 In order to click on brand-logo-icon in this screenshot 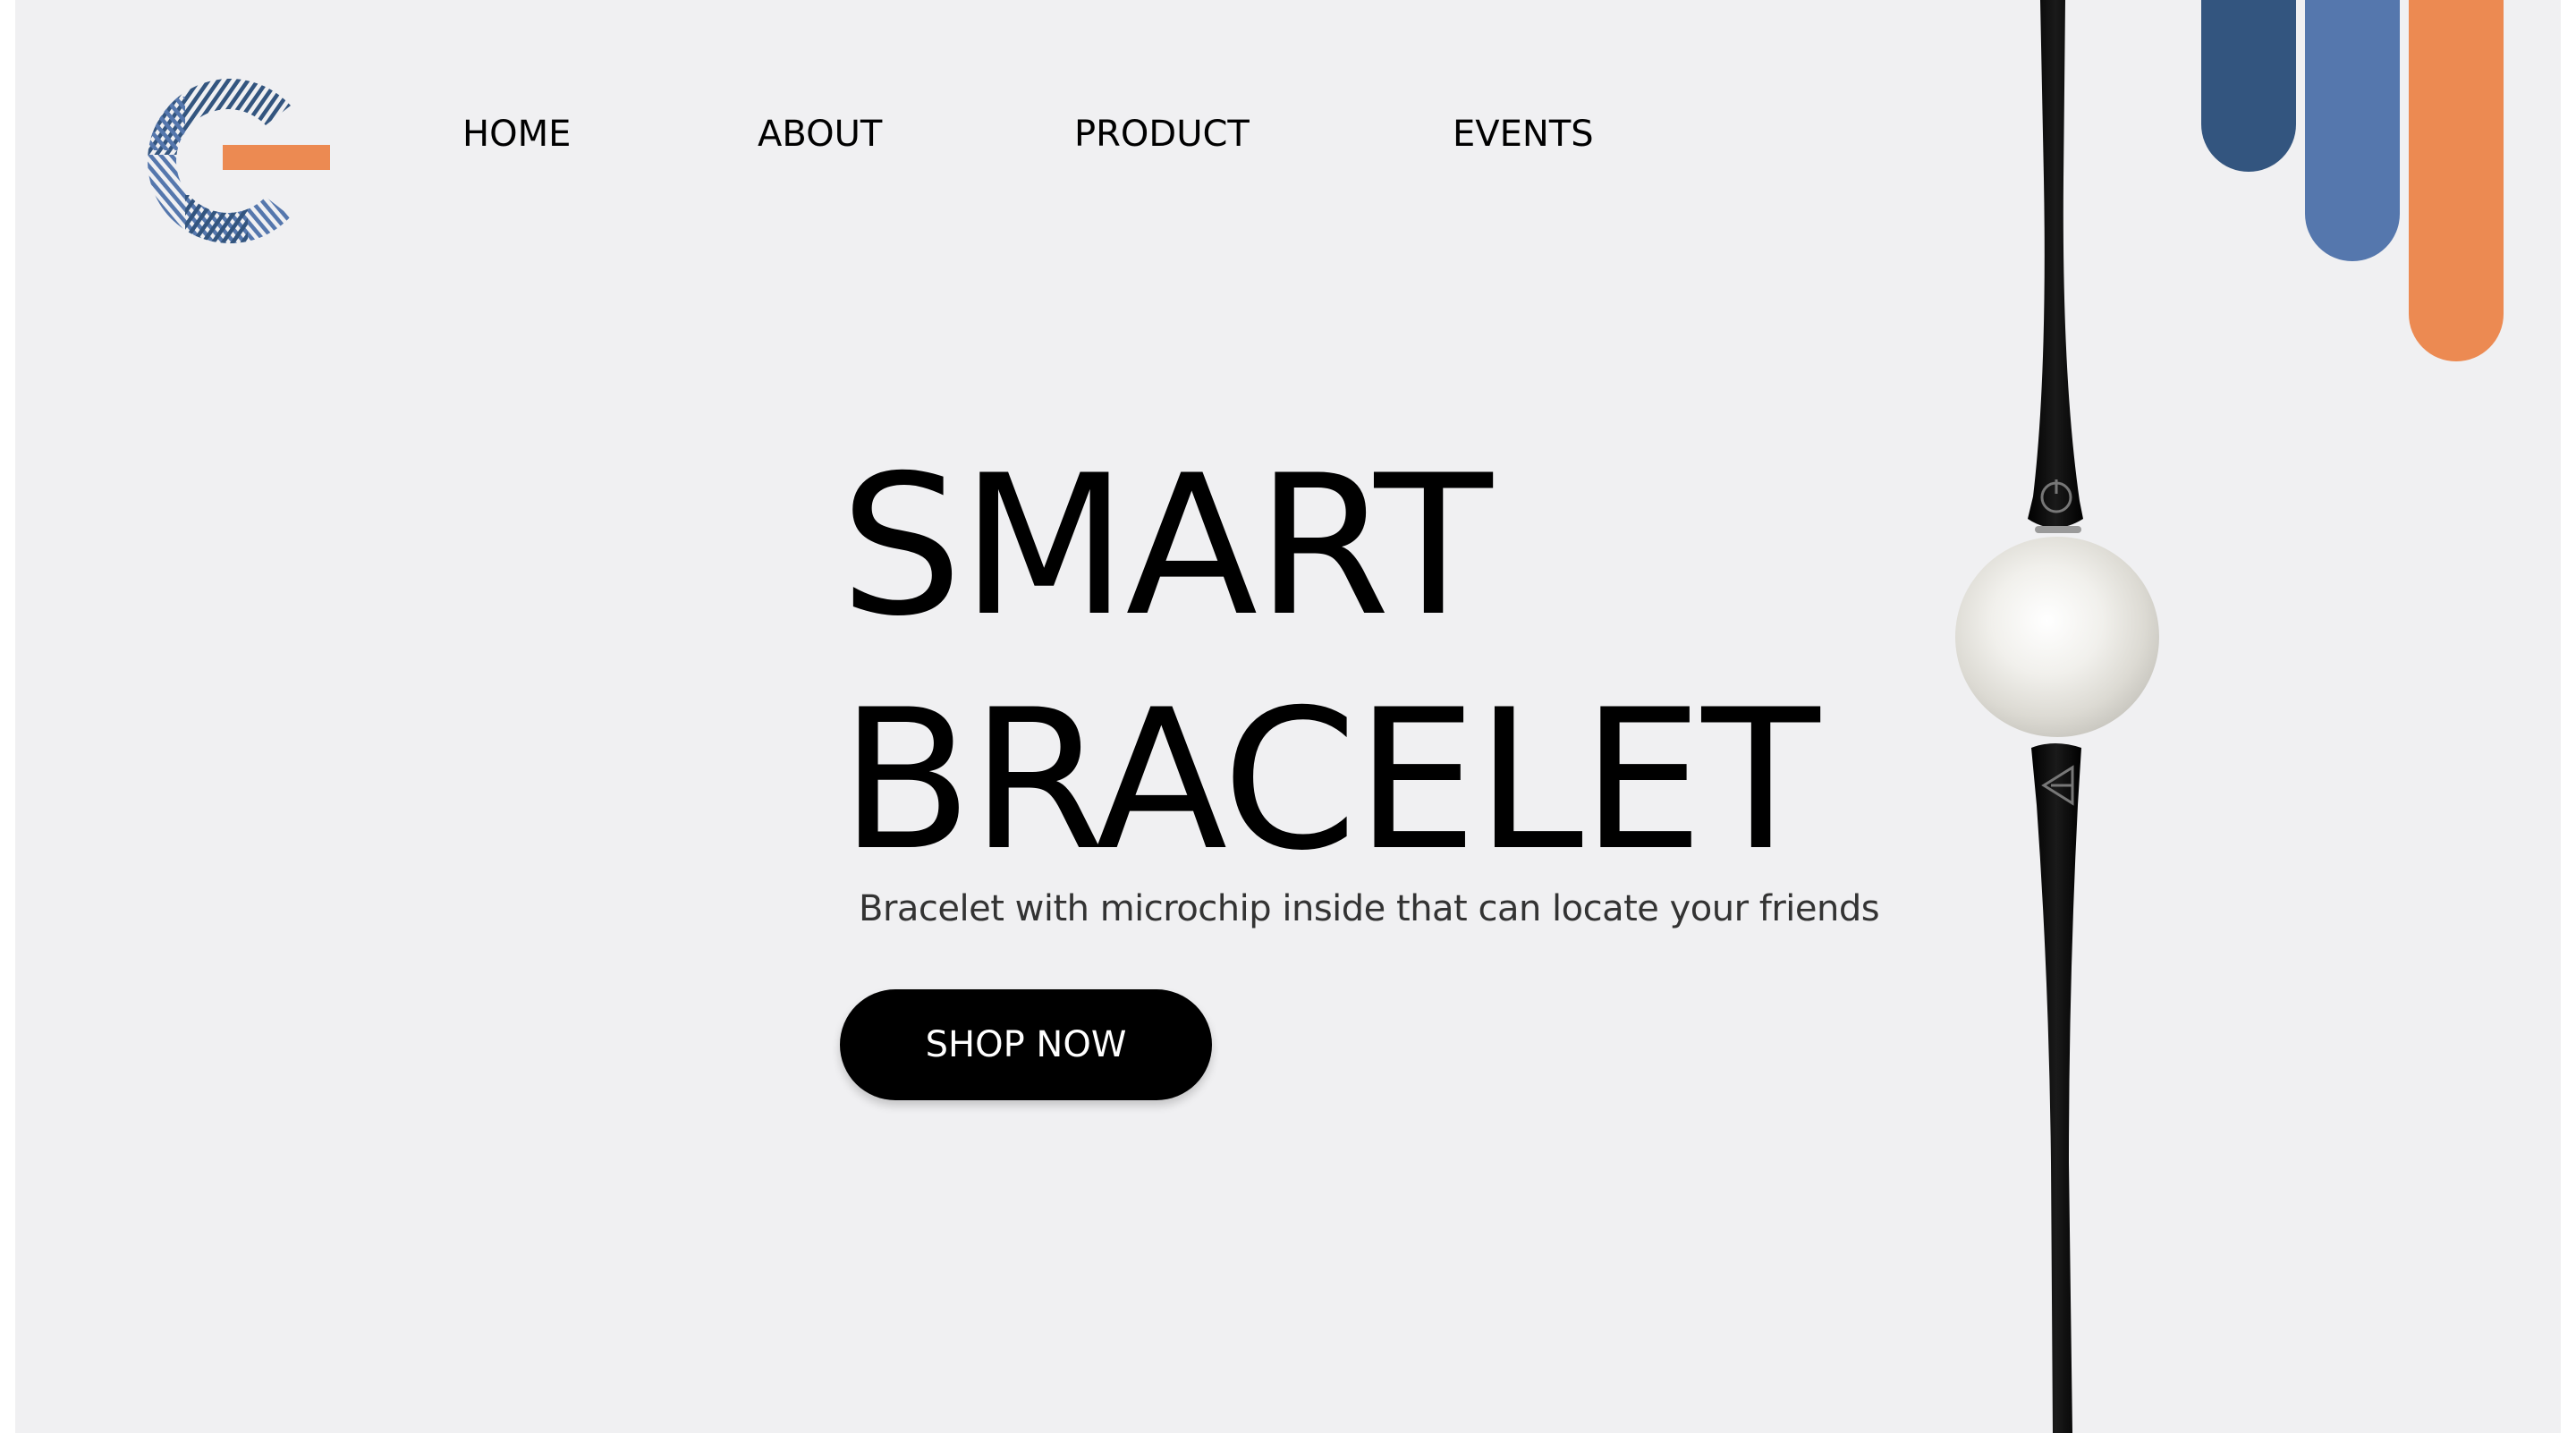, I will do `click(238, 155)`.